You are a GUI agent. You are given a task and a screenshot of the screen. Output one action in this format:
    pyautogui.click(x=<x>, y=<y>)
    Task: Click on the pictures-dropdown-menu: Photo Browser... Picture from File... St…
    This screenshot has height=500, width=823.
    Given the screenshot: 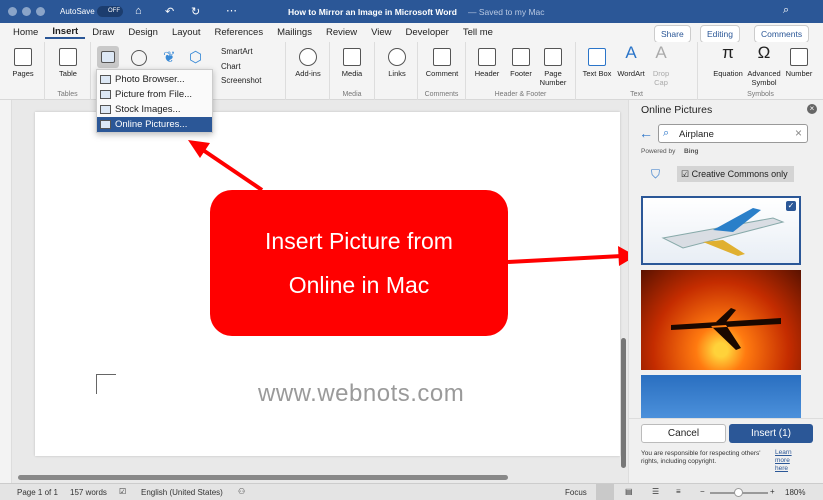 What is the action you would take?
    pyautogui.click(x=154, y=101)
    